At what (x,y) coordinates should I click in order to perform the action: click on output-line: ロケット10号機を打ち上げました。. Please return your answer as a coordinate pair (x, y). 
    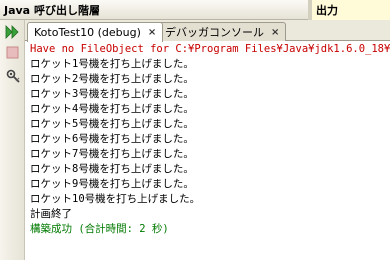
    Looking at the image, I should click on (115, 199).